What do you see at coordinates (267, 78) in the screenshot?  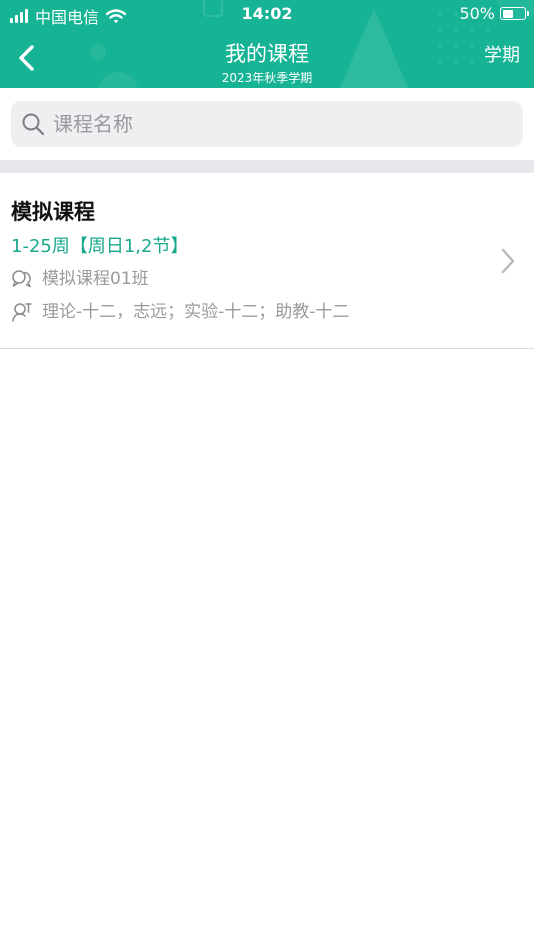 I see `page-subtitle: 2023年秋季学期` at bounding box center [267, 78].